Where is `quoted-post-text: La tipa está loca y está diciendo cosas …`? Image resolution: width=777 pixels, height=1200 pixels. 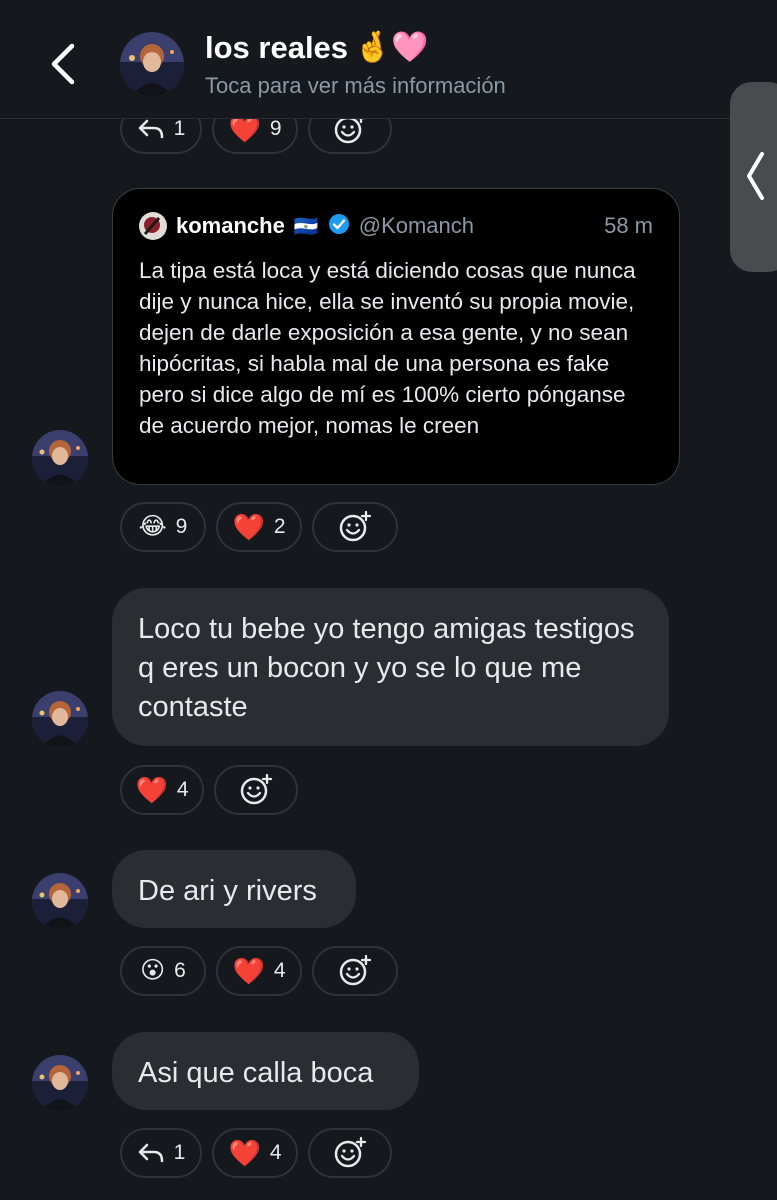
quoted-post-text: La tipa está loca y está diciendo cosas … is located at coordinates (387, 348).